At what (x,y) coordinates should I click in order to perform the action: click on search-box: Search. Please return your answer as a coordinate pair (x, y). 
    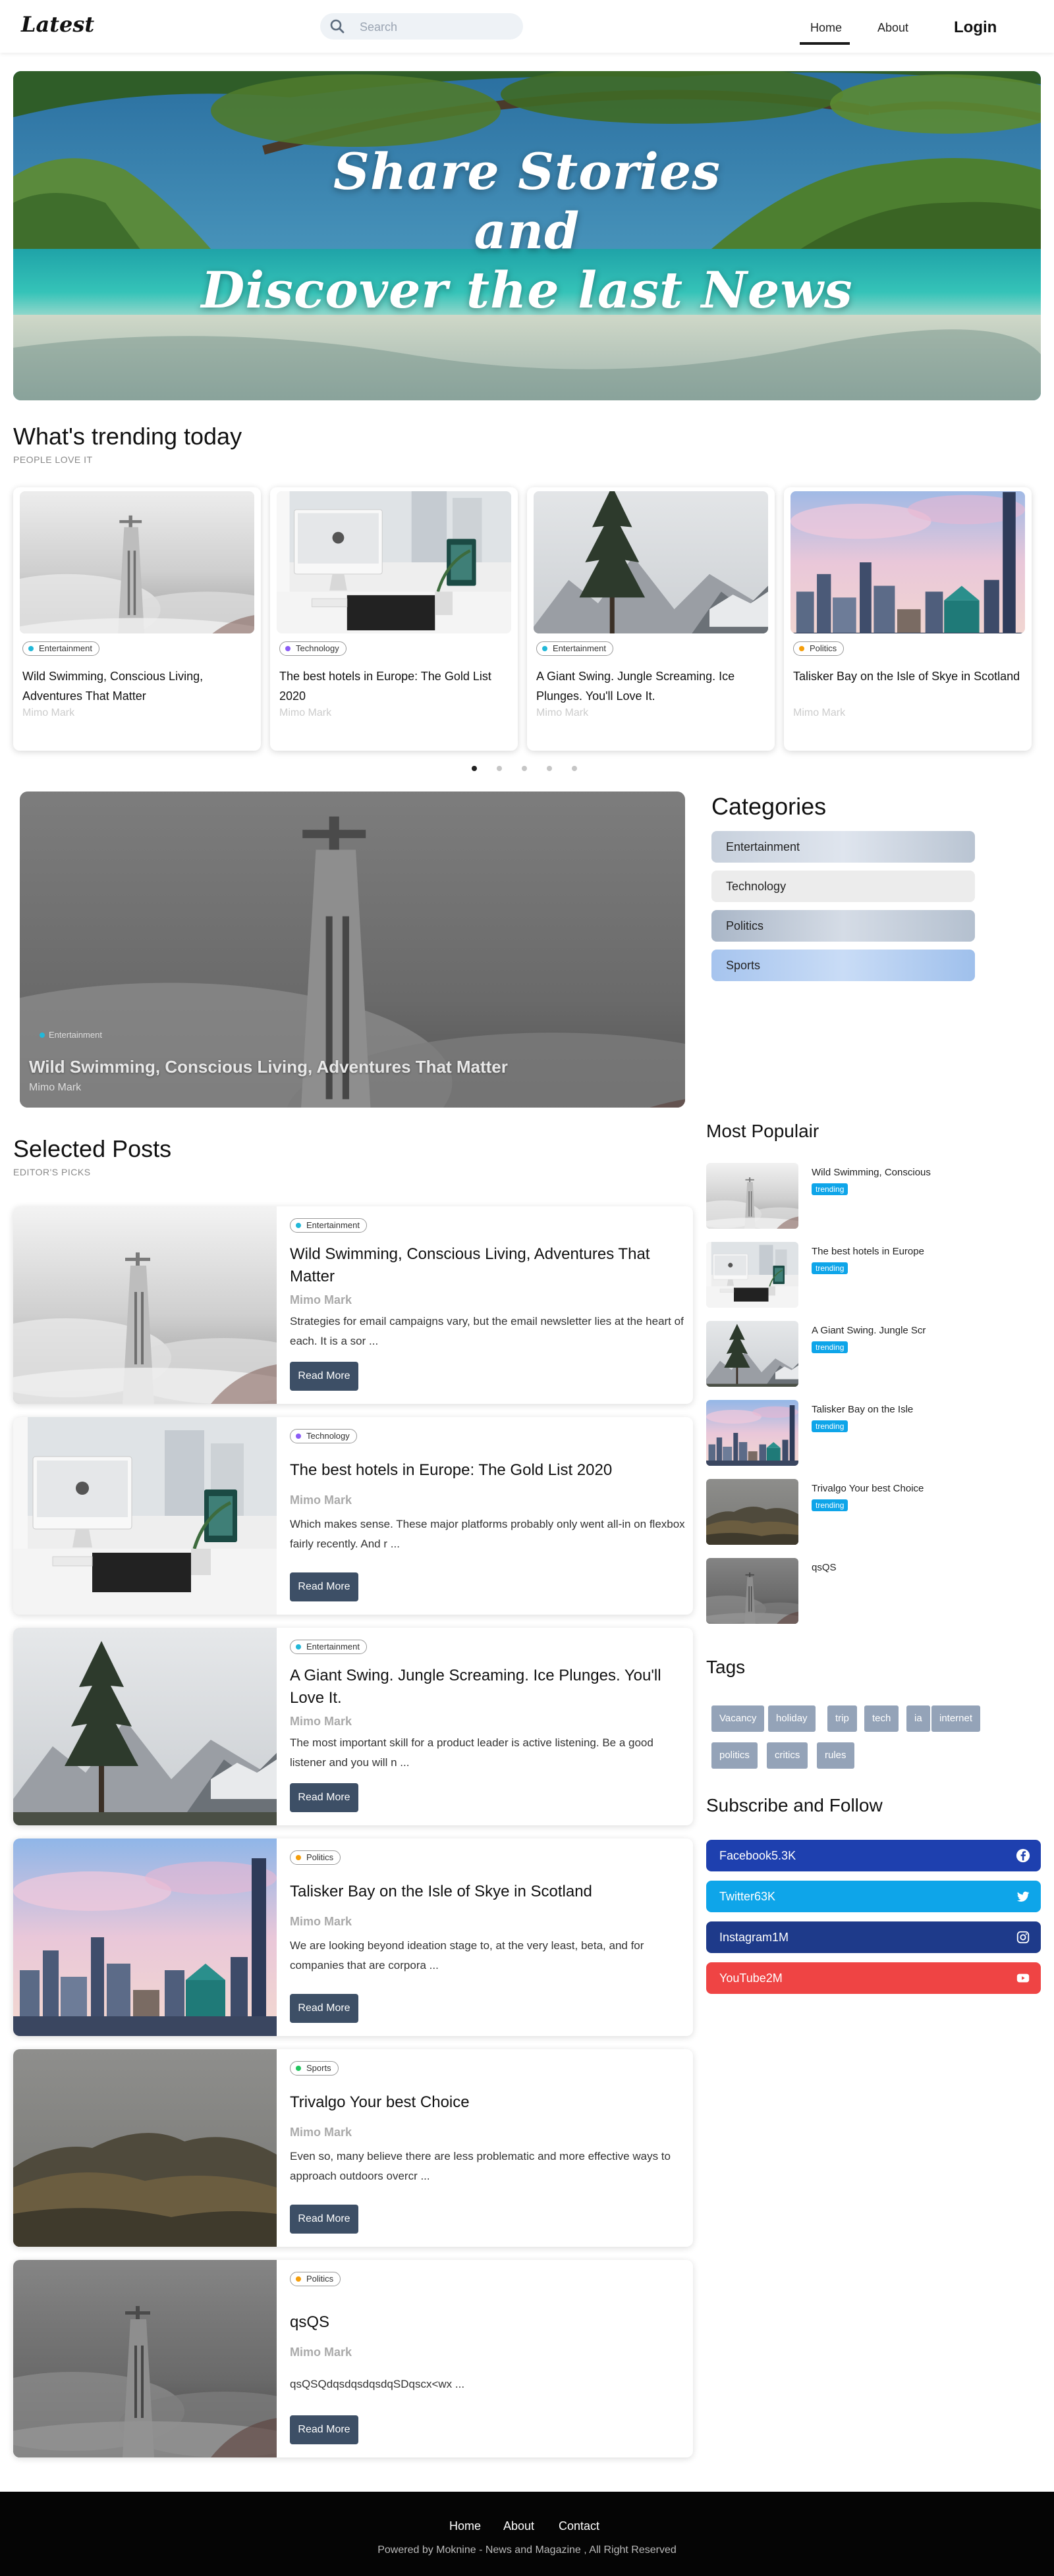
    Looking at the image, I should click on (421, 26).